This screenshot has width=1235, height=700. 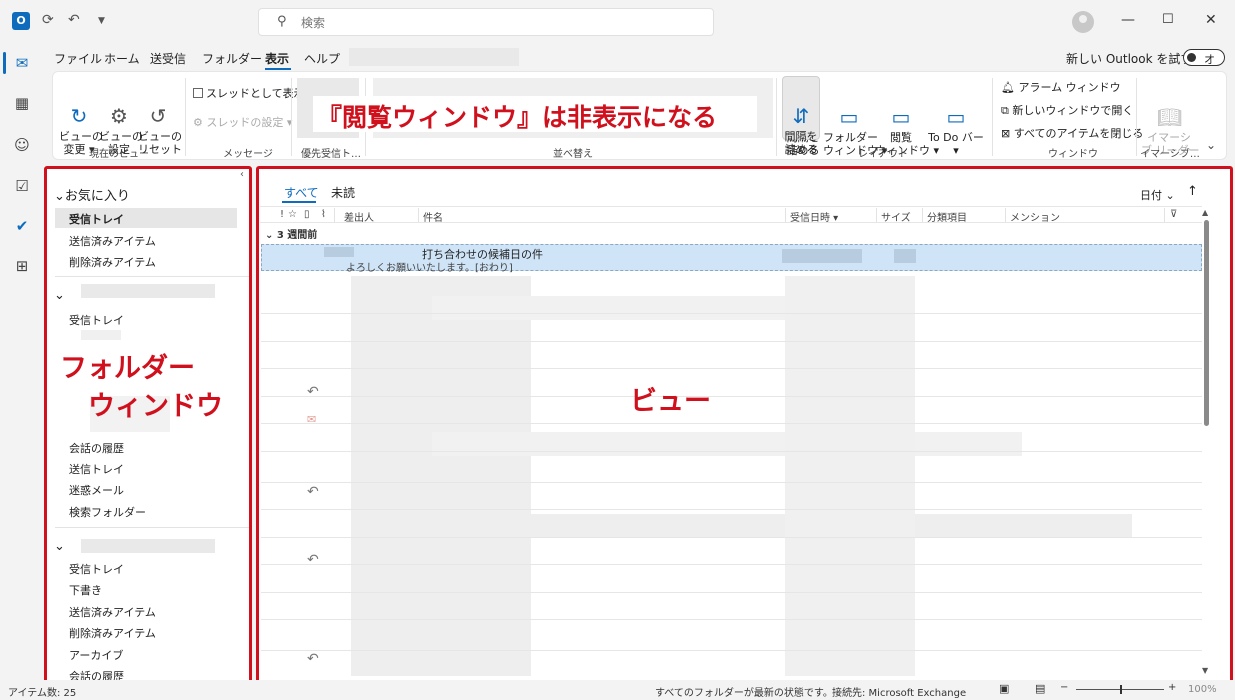 What do you see at coordinates (744, 693) in the screenshot?
I see `folder-status: すべてのフォルダーが最新の状態です。` at bounding box center [744, 693].